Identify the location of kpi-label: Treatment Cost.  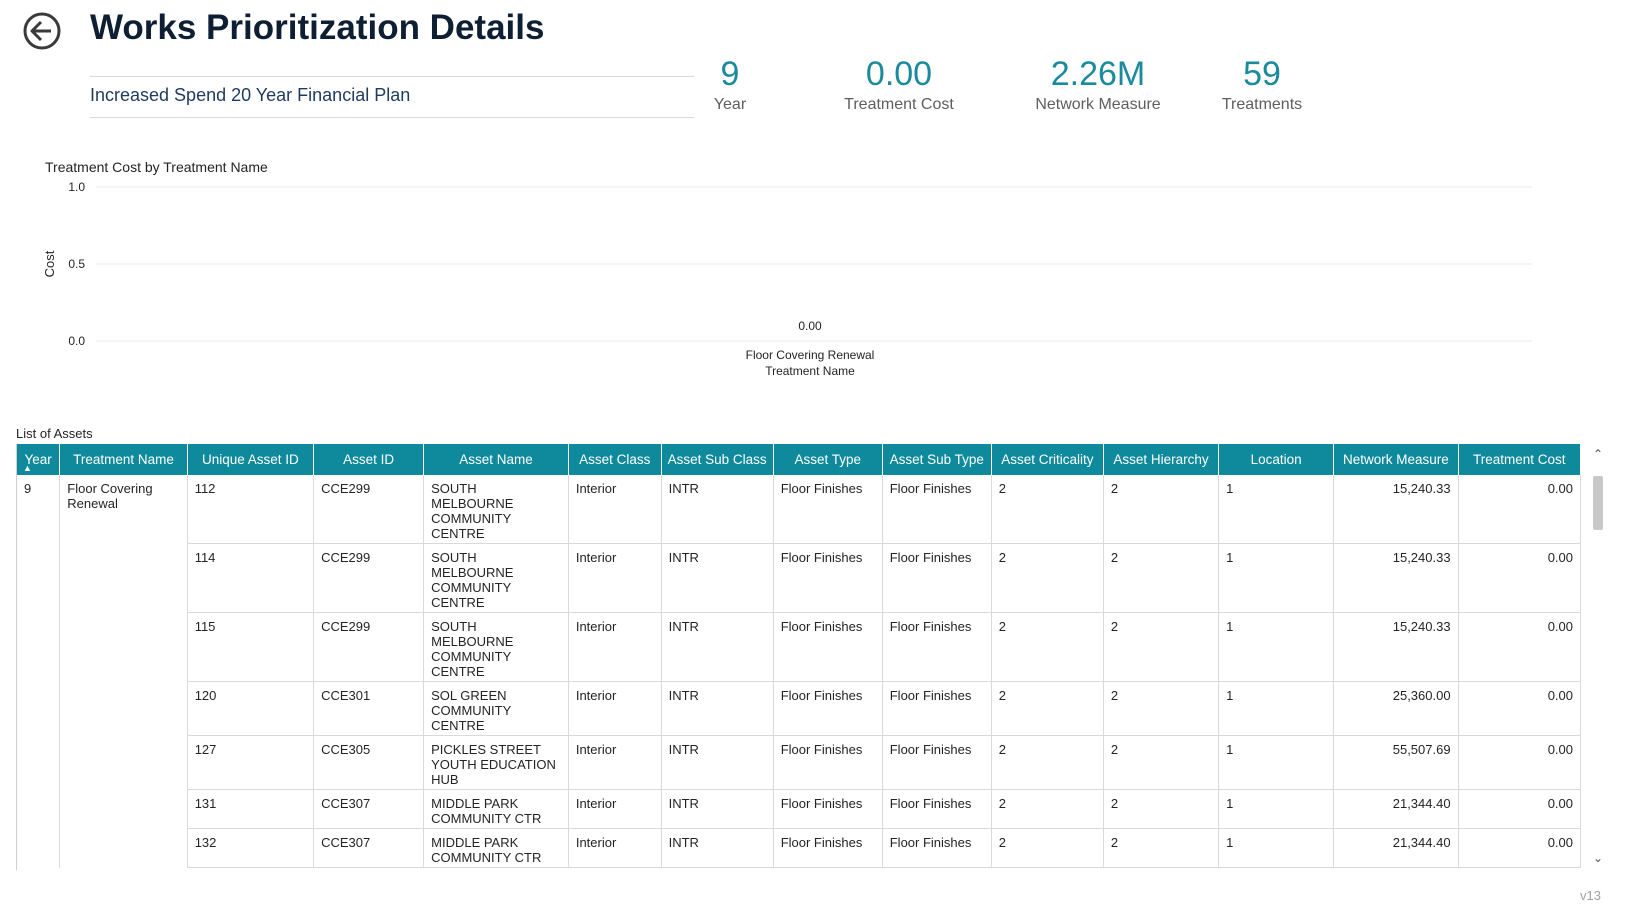
(899, 104).